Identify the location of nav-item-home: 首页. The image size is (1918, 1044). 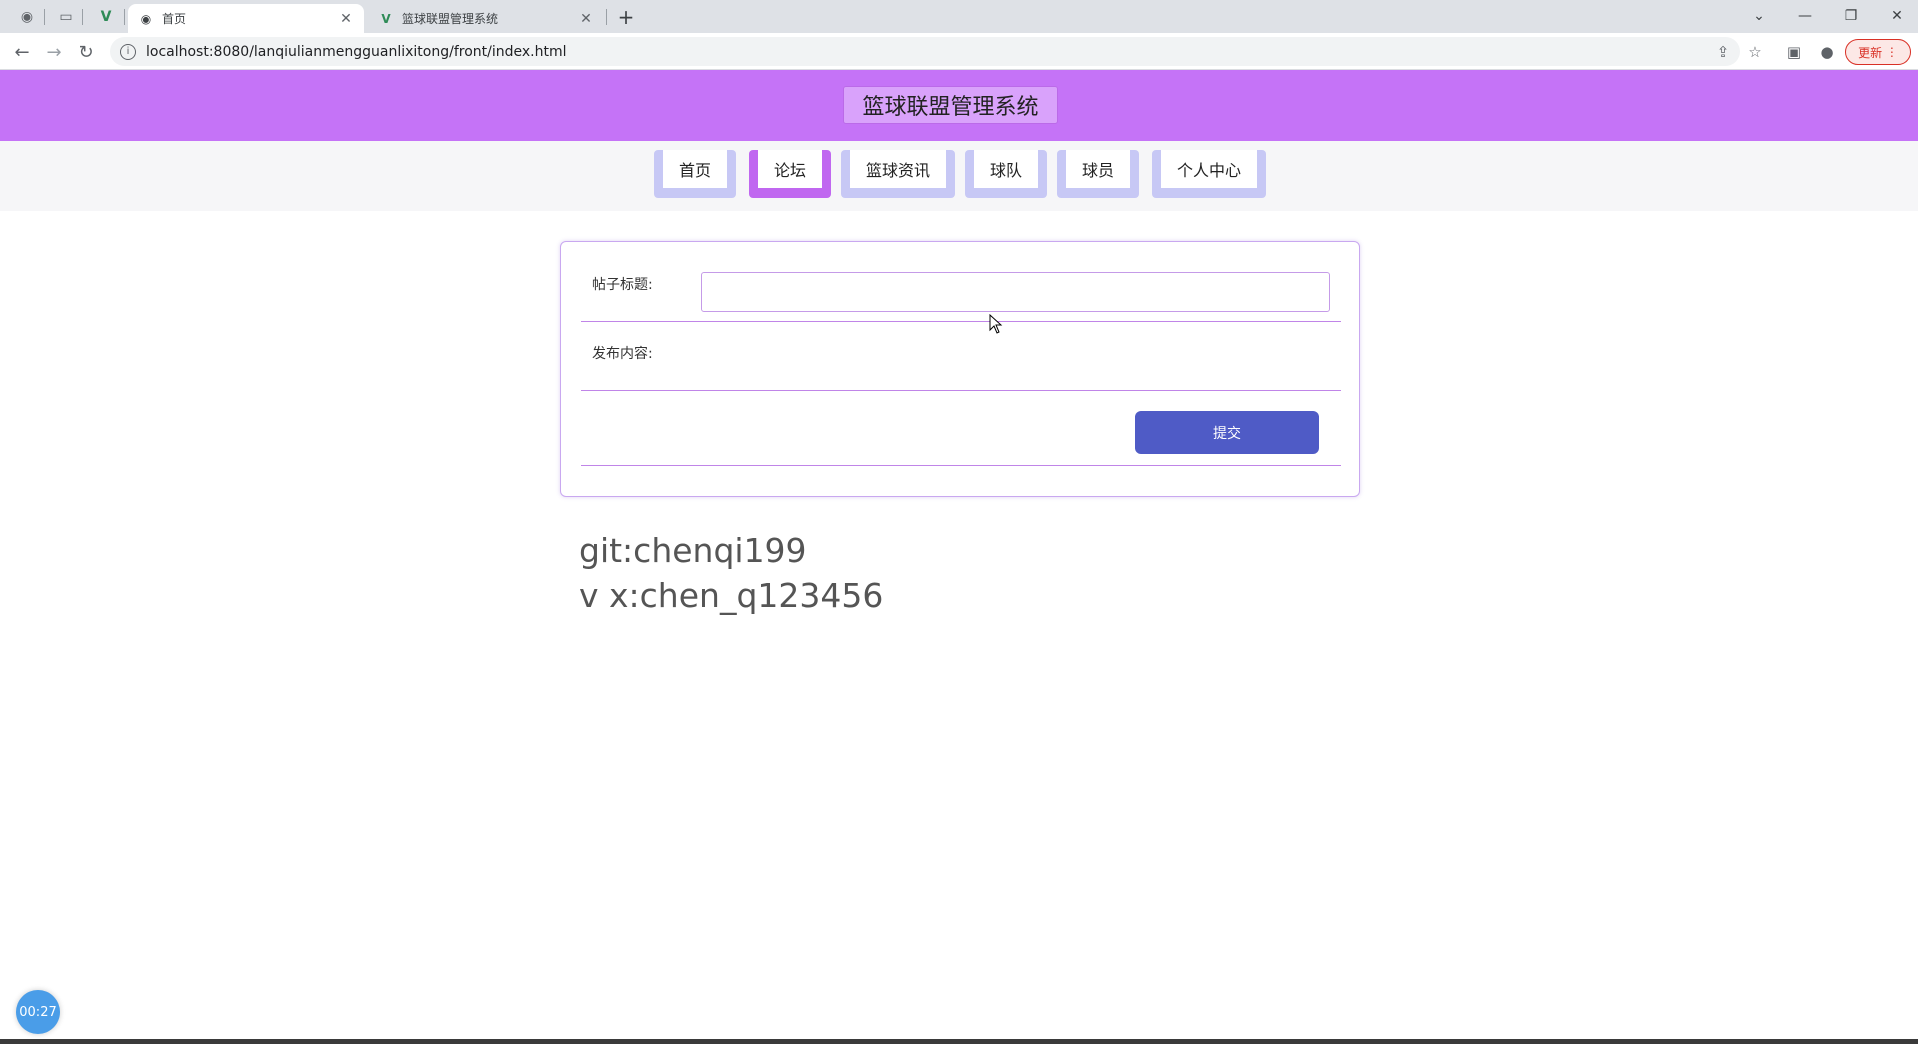
(695, 174).